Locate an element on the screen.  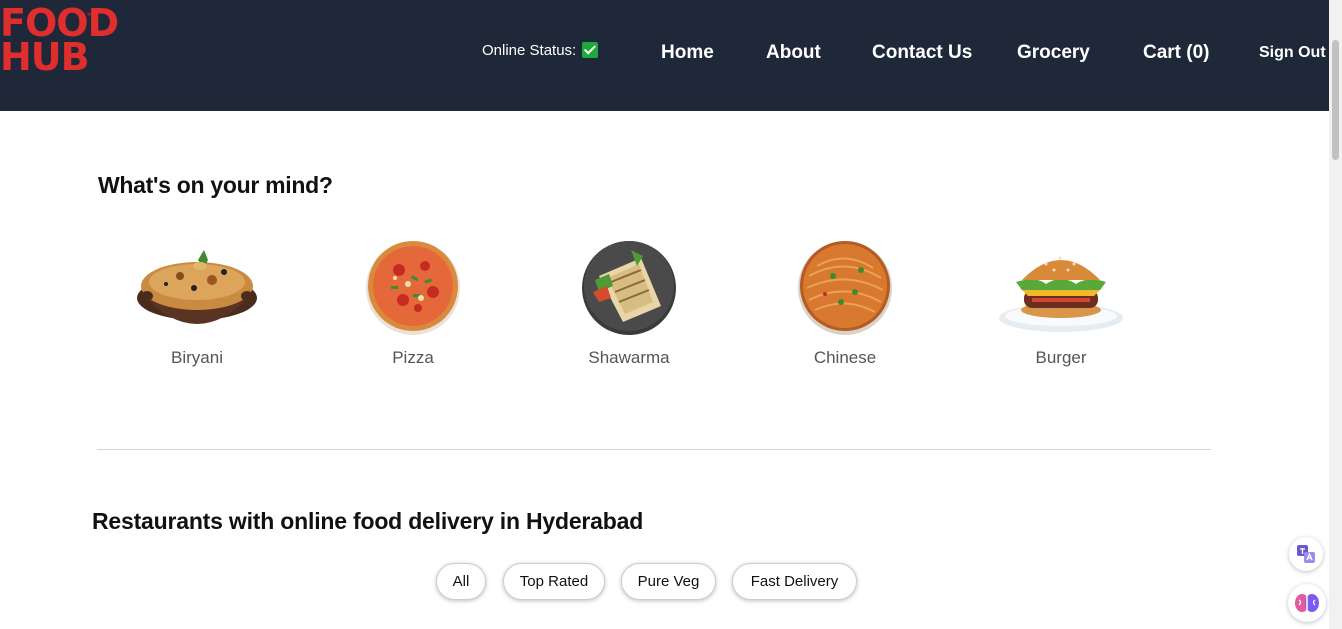
online-status: Online Status: is located at coordinates (540, 50).